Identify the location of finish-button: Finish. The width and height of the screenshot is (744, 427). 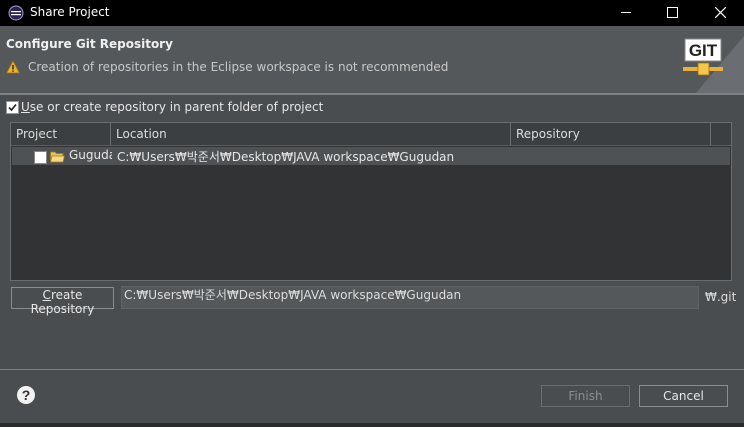
(585, 396).